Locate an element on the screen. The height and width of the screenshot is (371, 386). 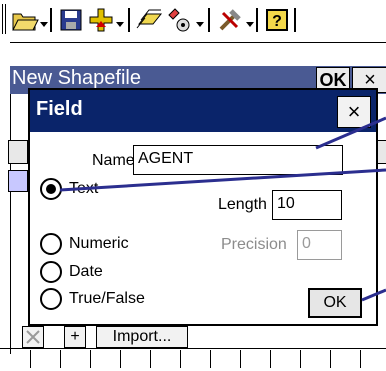
annotation-line-ok is located at coordinates (373, 295).